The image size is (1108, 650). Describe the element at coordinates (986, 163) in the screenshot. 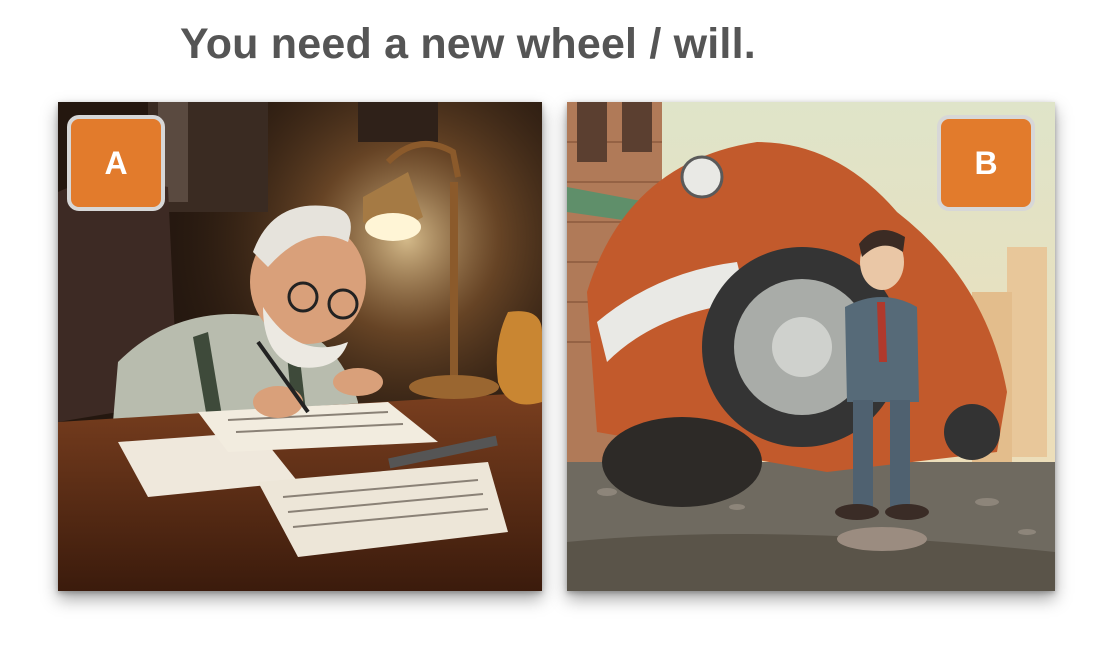

I see `option-b-badge: B` at that location.